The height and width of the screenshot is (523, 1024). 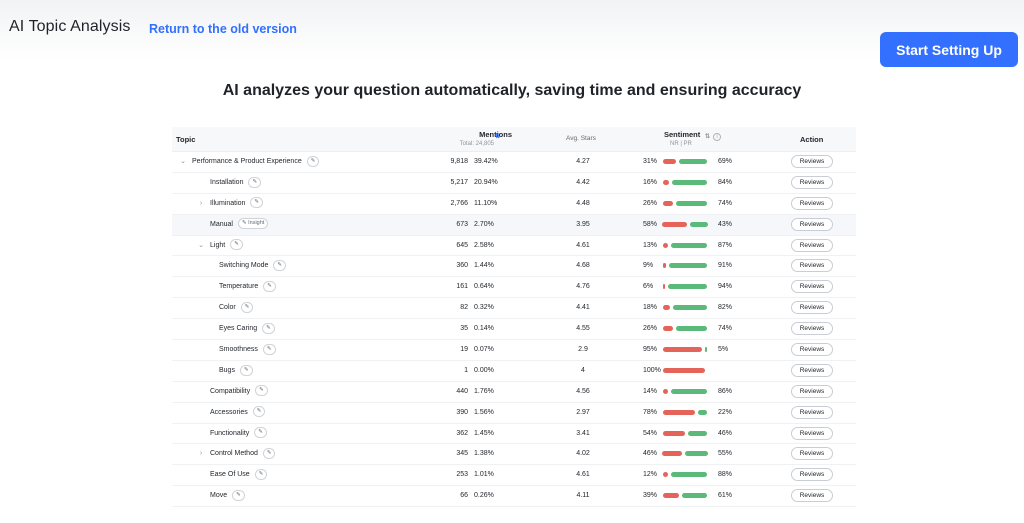 What do you see at coordinates (484, 134) in the screenshot?
I see `col-mentions: Mentions` at bounding box center [484, 134].